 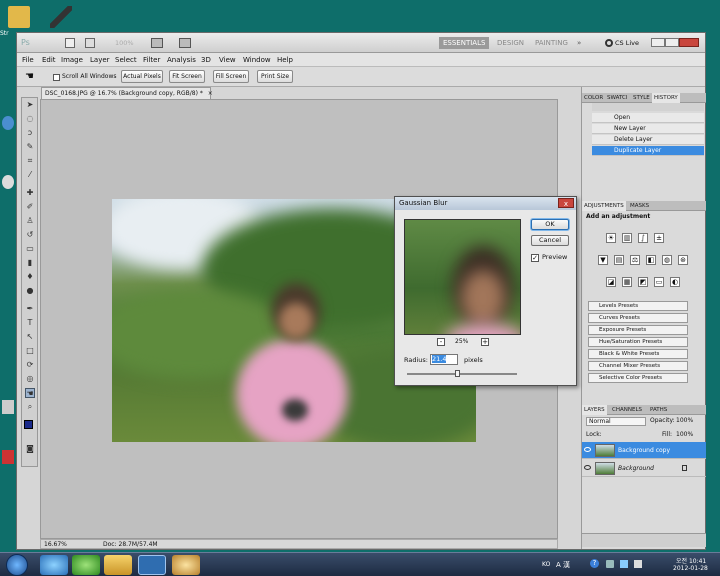 I want to click on workspace-design: DESIGN, so click(x=510, y=43).